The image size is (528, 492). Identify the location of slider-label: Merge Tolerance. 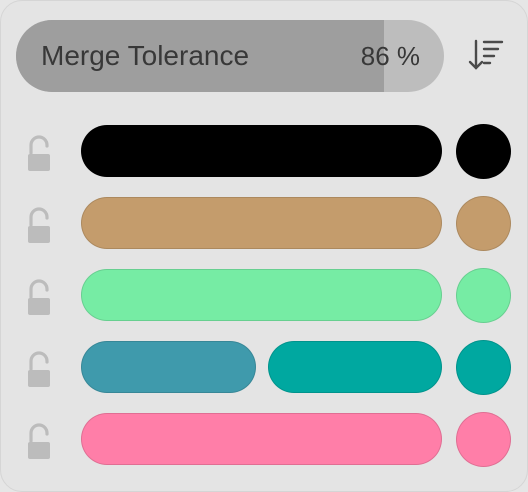
(145, 55).